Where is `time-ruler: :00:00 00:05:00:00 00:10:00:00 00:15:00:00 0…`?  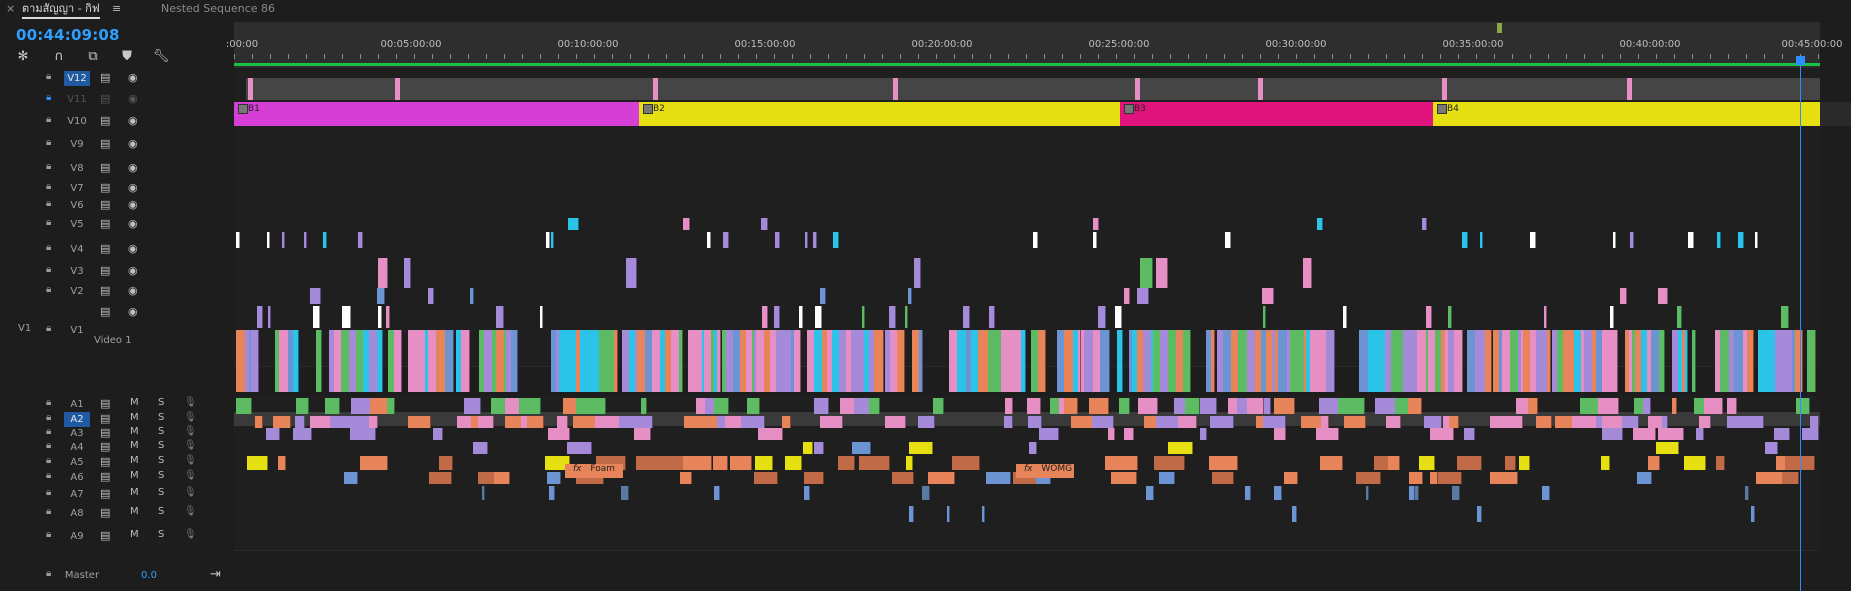
time-ruler: :00:00 00:05:00:00 00:10:00:00 00:15:00:00 0… is located at coordinates (1034, 45).